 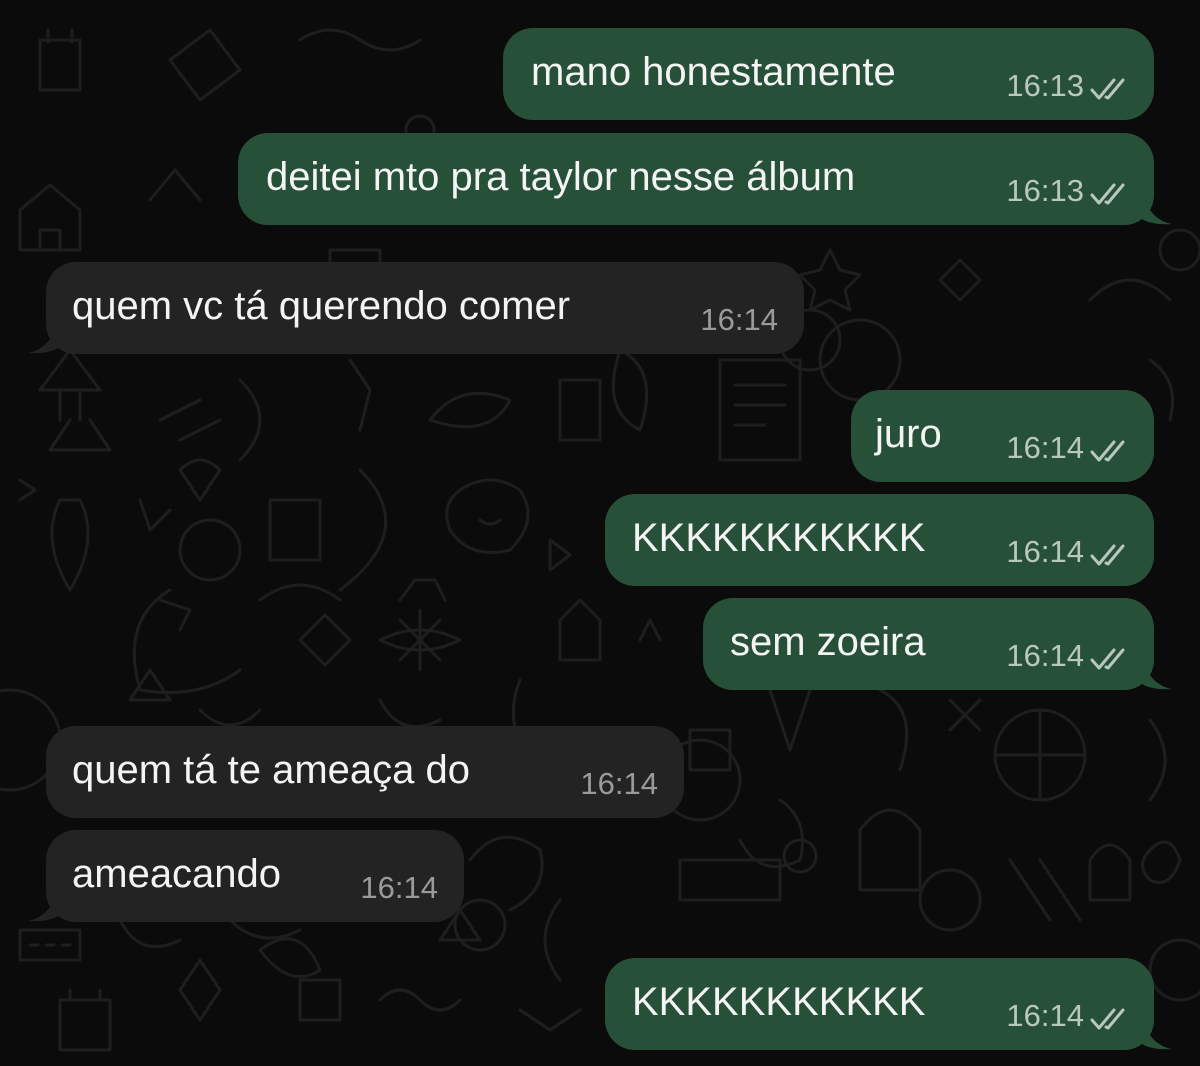 I want to click on message-bubble-incoming: quem vc tá querendo comer 16:14, so click(x=416, y=308).